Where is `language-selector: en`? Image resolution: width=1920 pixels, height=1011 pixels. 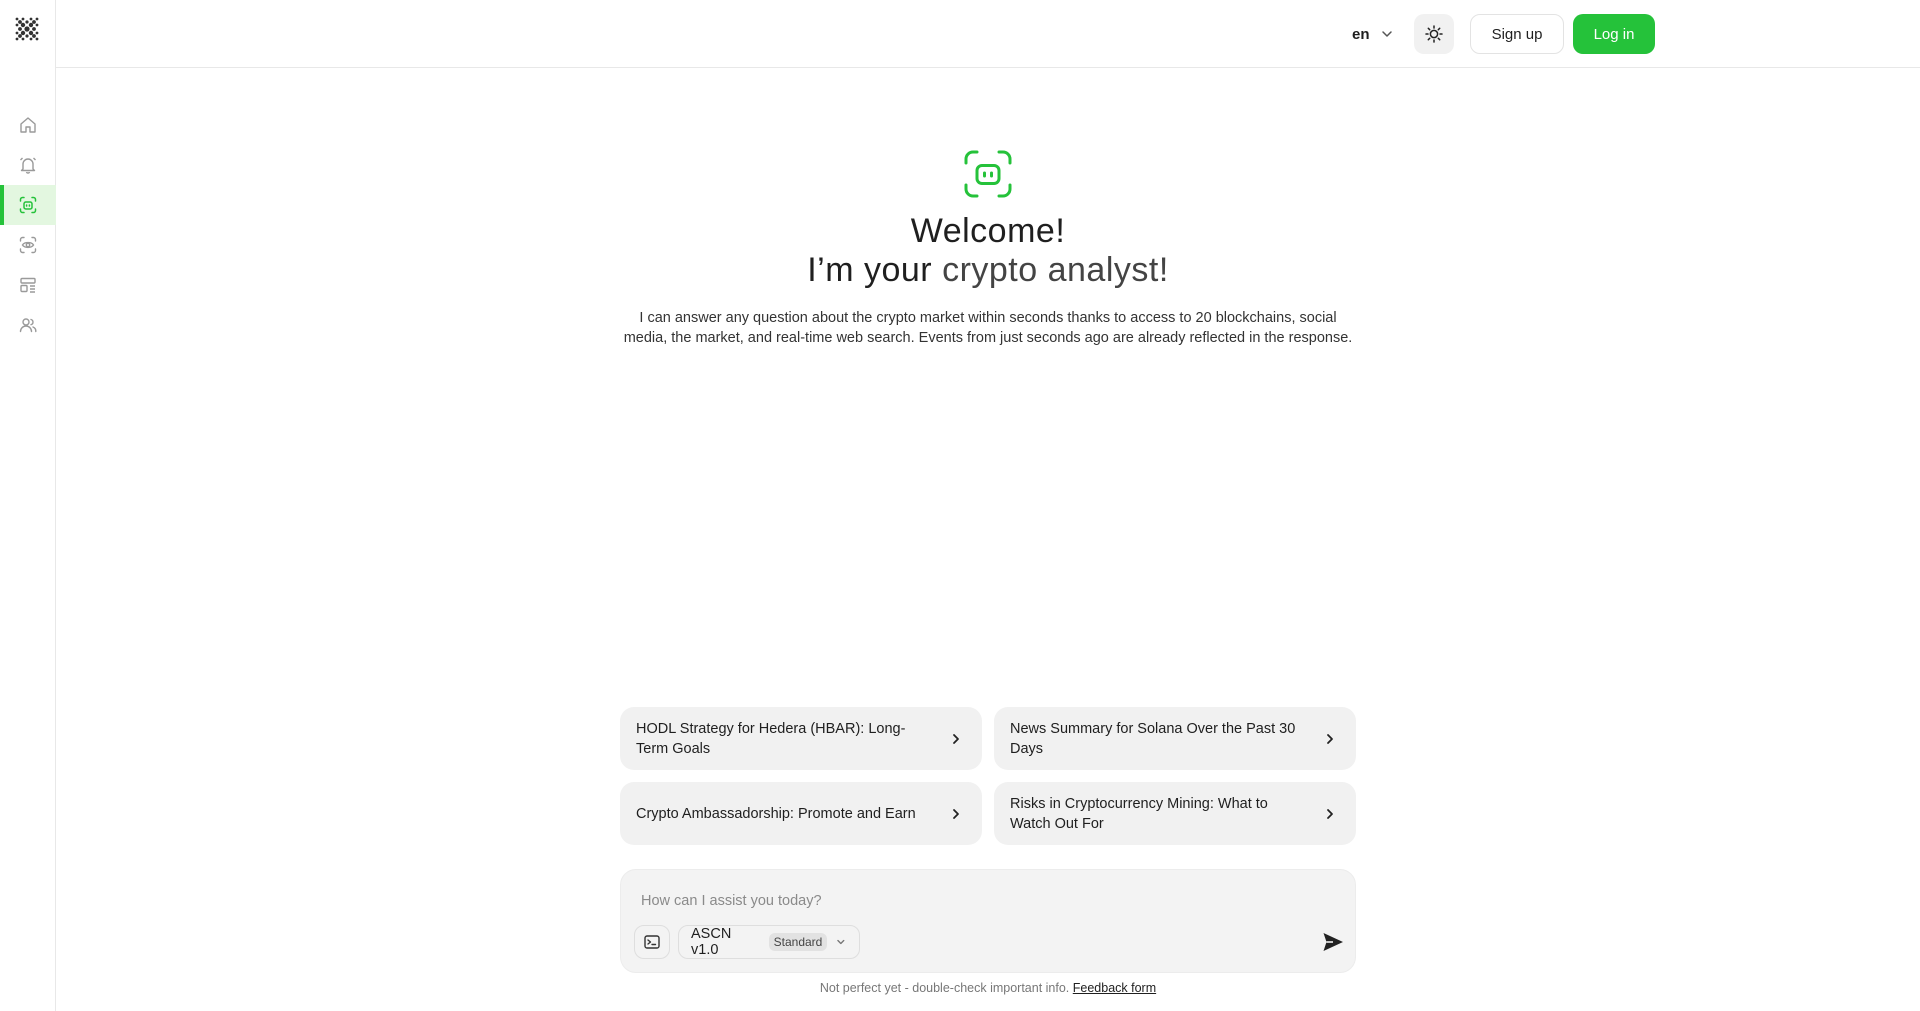 language-selector: en is located at coordinates (1373, 34).